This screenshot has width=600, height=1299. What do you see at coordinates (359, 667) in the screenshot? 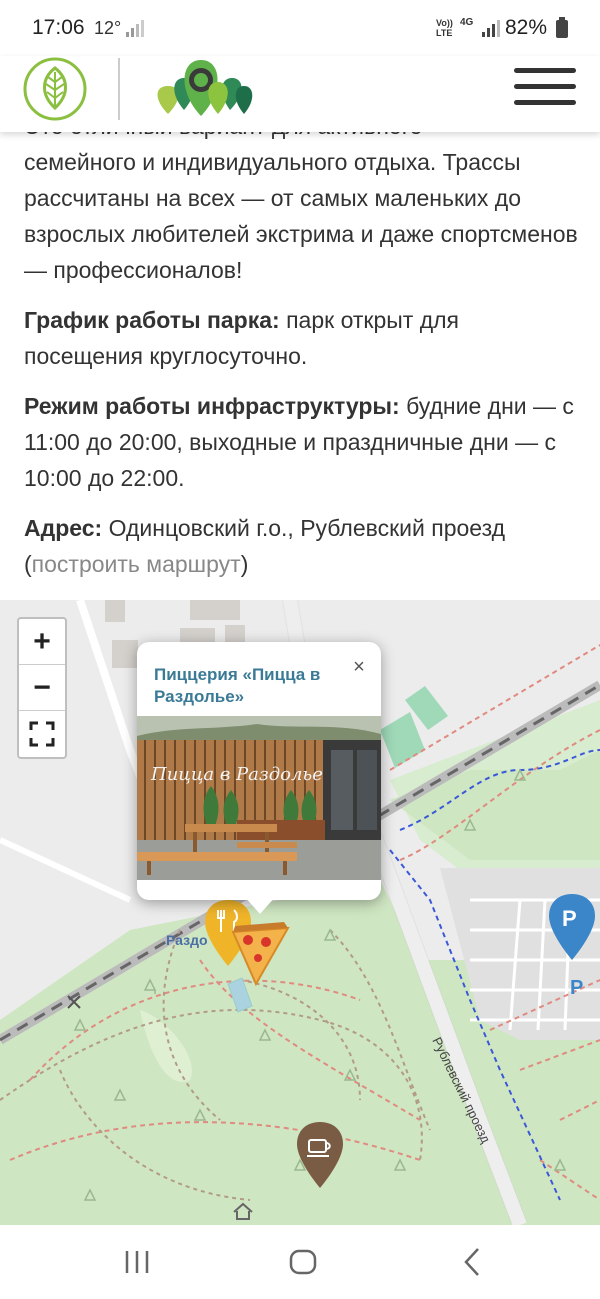
I see `popup-close-button: ×` at bounding box center [359, 667].